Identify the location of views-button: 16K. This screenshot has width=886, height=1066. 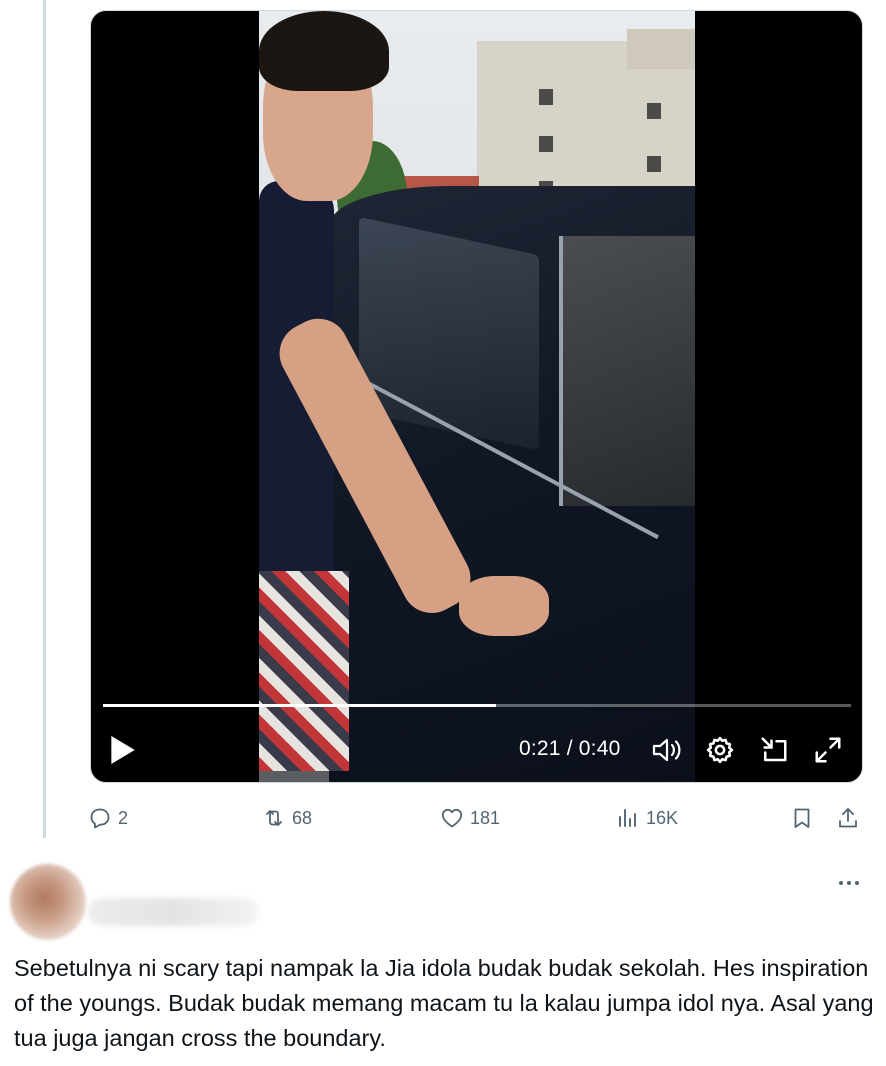
(647, 818).